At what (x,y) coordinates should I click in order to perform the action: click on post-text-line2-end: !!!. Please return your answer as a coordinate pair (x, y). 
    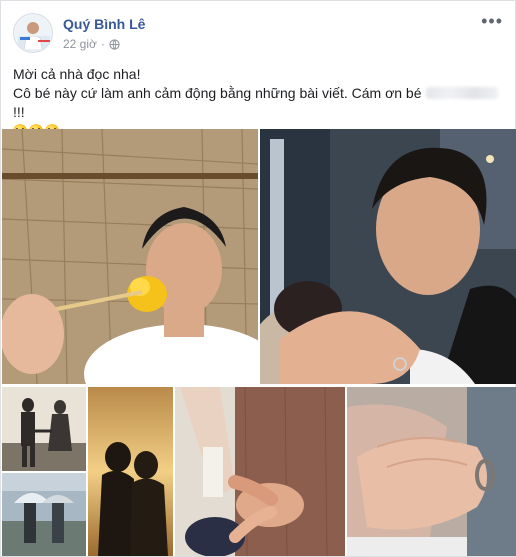
    Looking at the image, I should click on (19, 112).